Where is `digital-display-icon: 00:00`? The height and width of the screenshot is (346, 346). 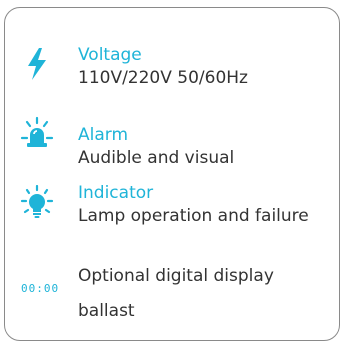 digital-display-icon: 00:00 is located at coordinates (40, 288).